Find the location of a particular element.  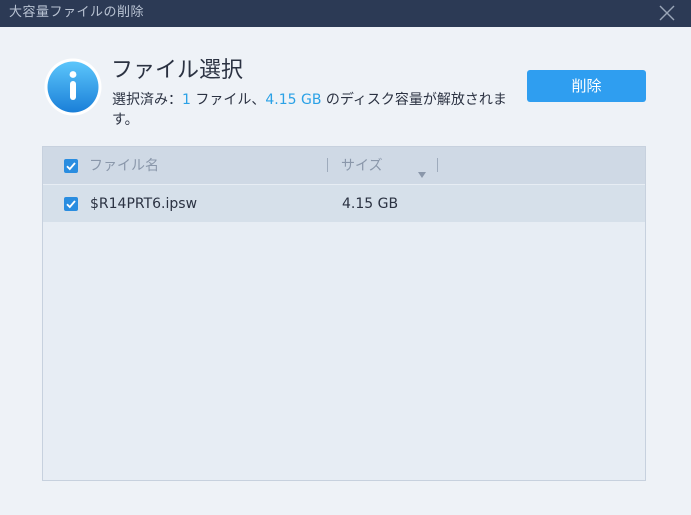

column-header-size: サイズ is located at coordinates (362, 166).